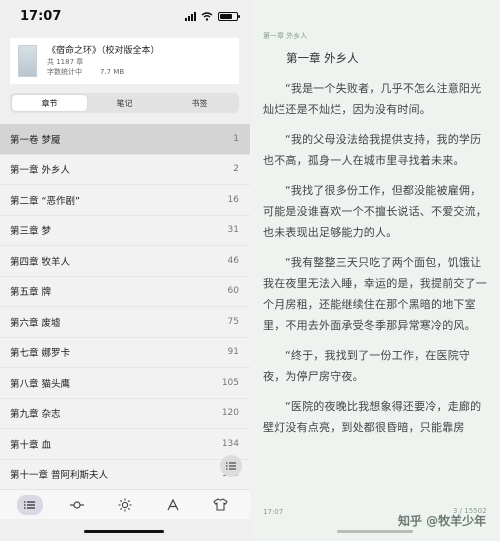  What do you see at coordinates (125, 474) in the screenshot?
I see `chapter-item: 第十一章 普阿利斯夫人149` at bounding box center [125, 474].